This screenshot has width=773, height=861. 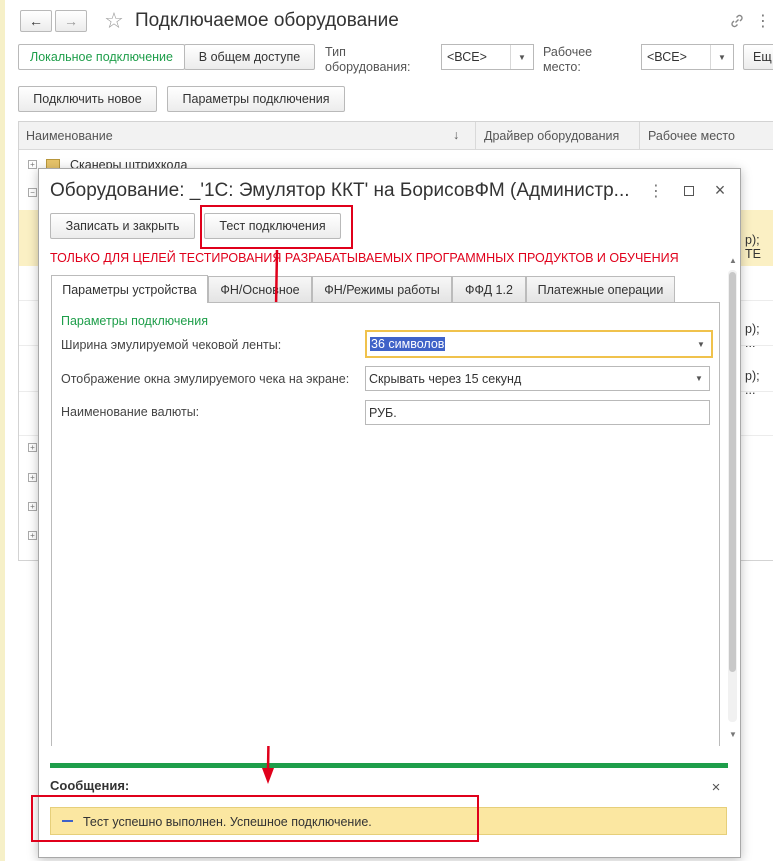 I want to click on receipt-window-value: Скрывать через 15 секунд, so click(x=445, y=378).